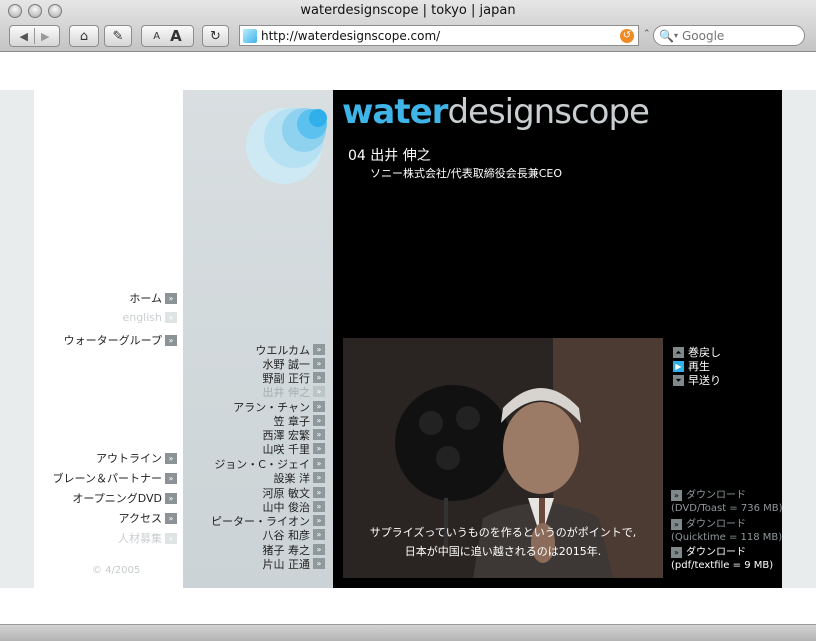 The width and height of the screenshot is (816, 641). I want to click on speaker-label: 片山 正通, so click(286, 564).